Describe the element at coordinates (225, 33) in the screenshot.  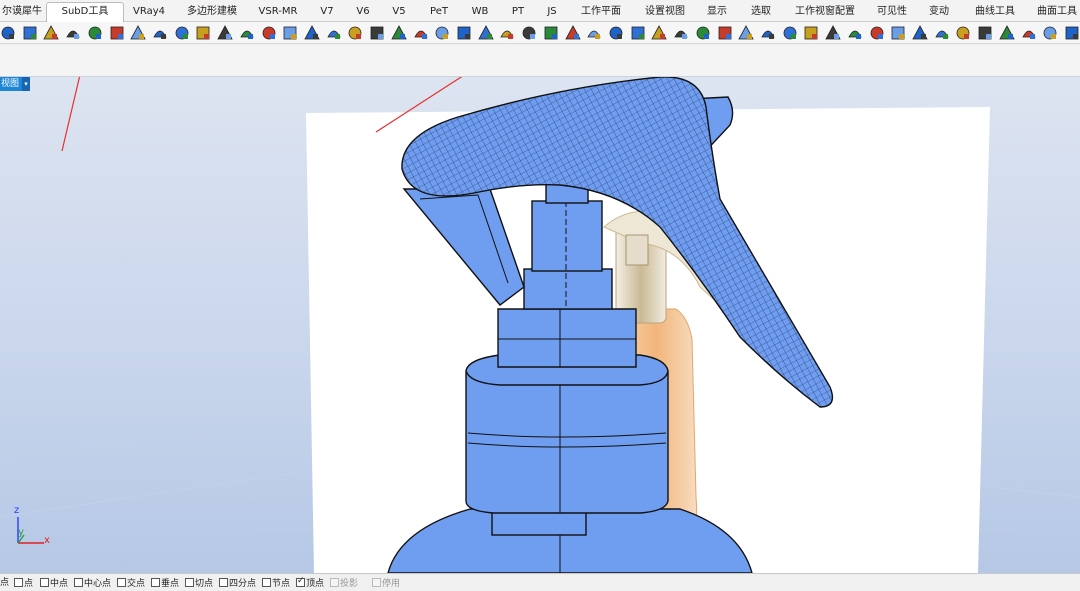
I see `subd-crease-icon` at that location.